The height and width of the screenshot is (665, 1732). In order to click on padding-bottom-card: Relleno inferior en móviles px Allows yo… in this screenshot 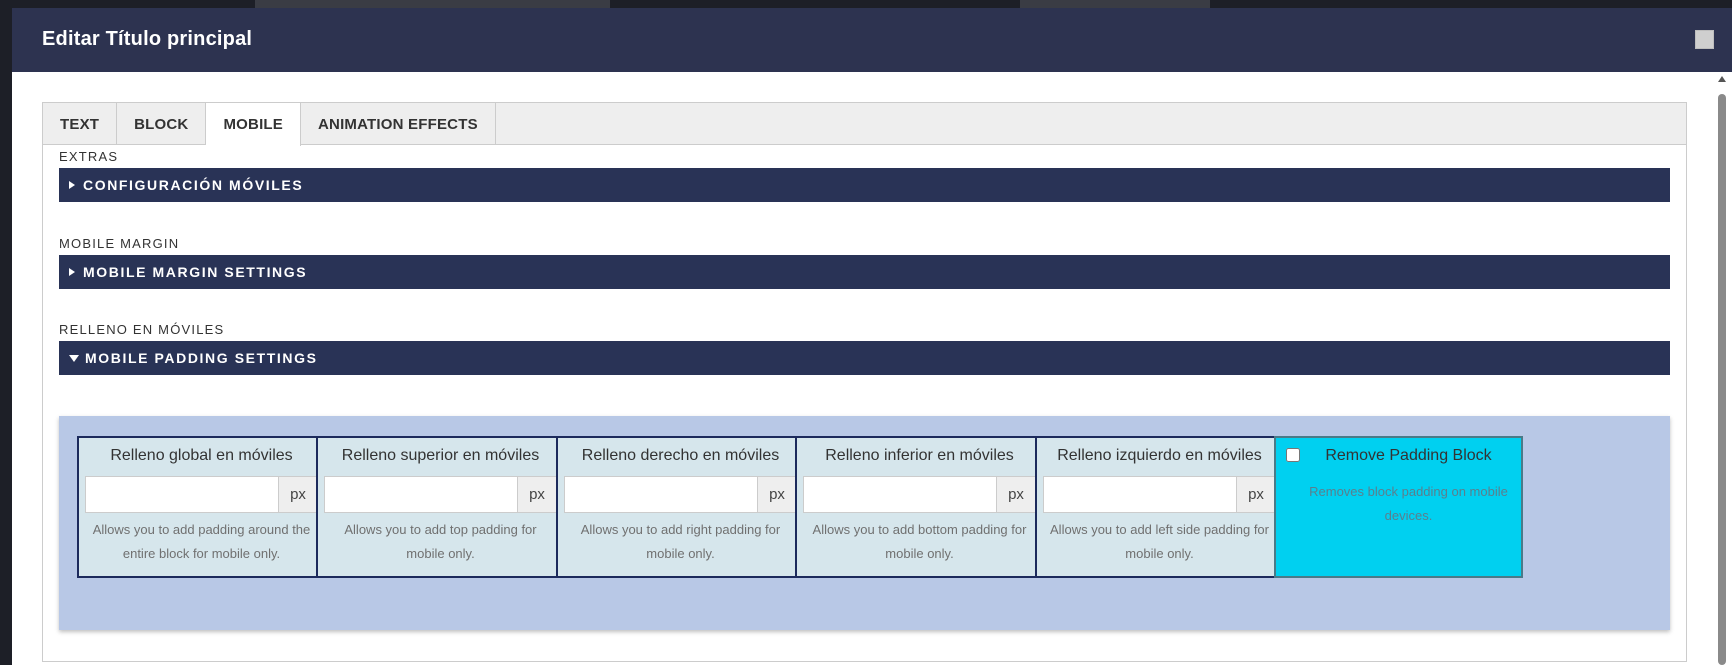, I will do `click(919, 507)`.